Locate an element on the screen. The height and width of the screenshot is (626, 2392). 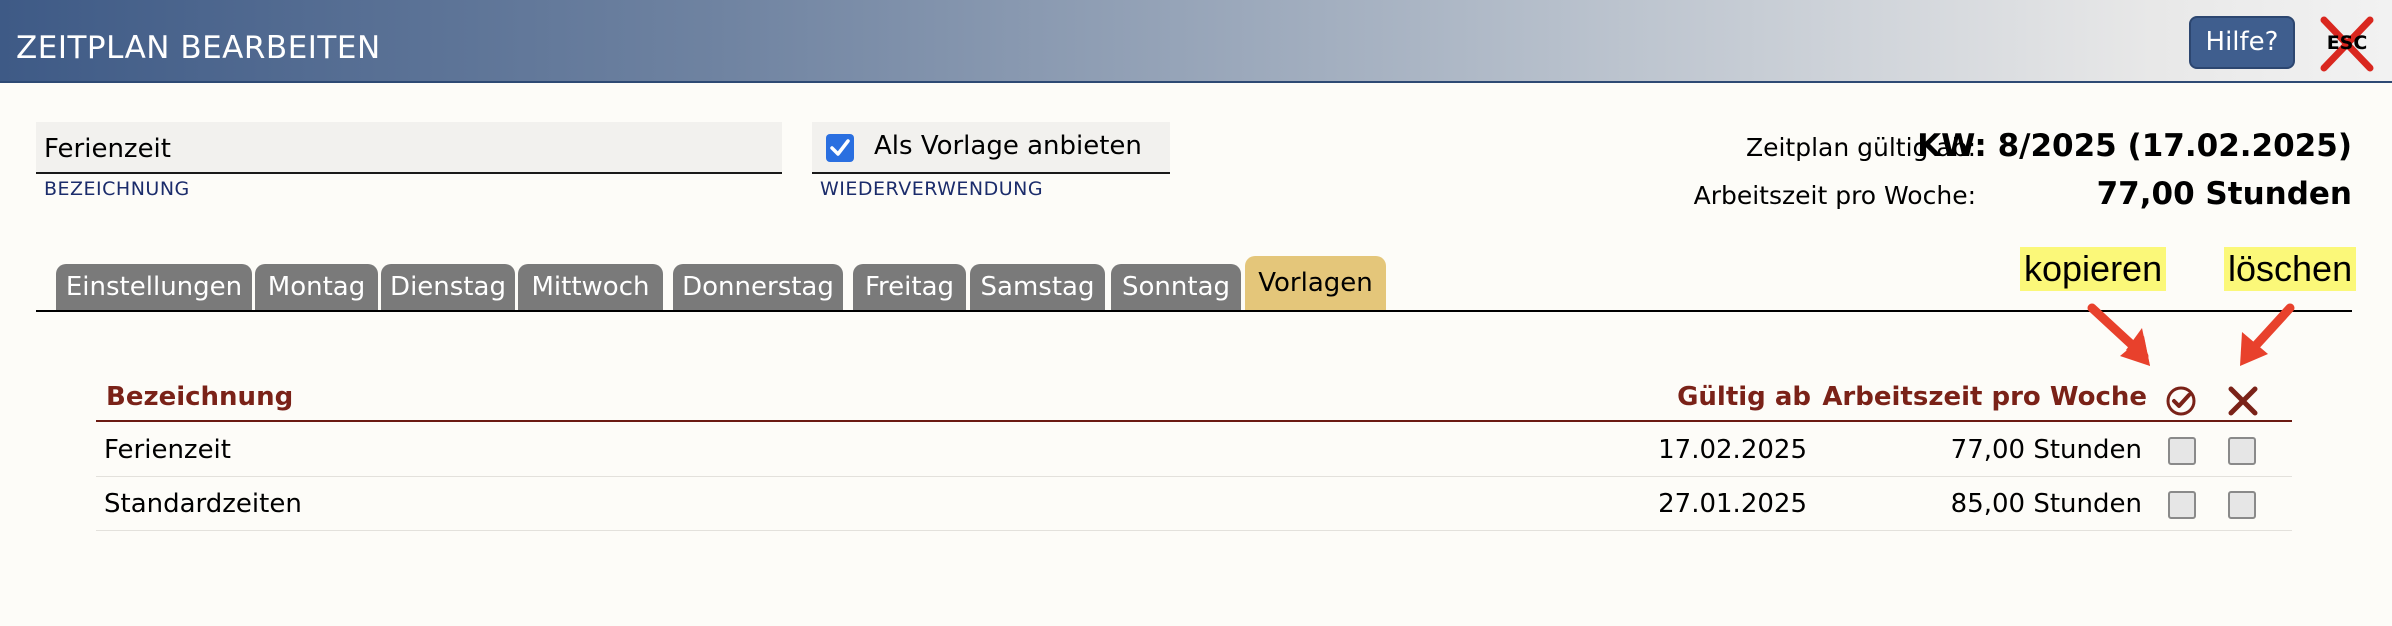
esc-label: ESC is located at coordinates (2347, 43).